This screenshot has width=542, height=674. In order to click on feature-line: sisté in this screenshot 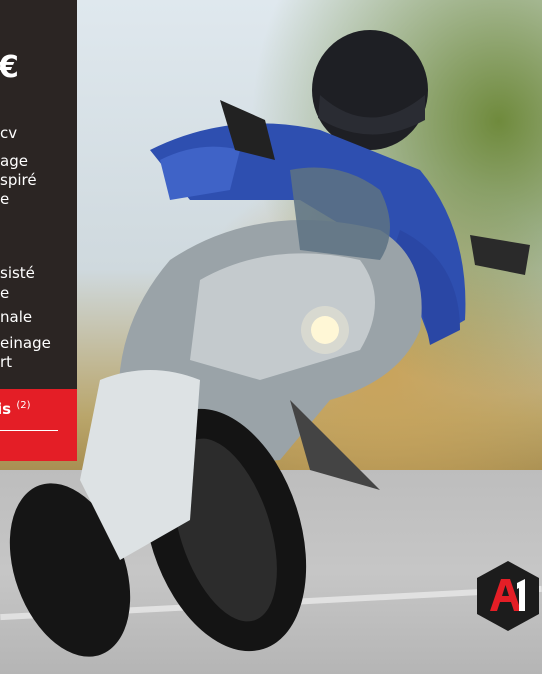, I will do `click(17, 273)`.